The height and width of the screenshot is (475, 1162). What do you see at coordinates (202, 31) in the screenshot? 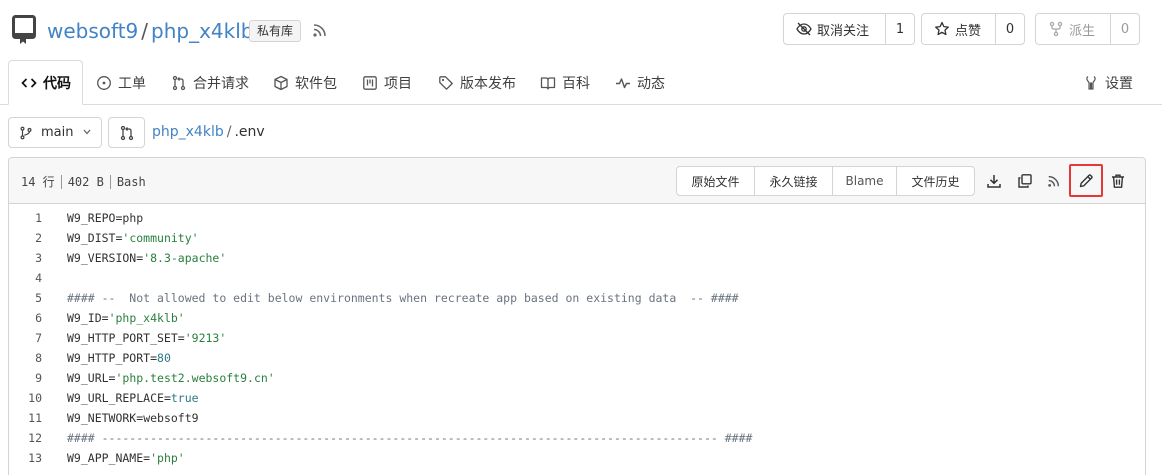
I see `repo-name-link: php_x4klb` at bounding box center [202, 31].